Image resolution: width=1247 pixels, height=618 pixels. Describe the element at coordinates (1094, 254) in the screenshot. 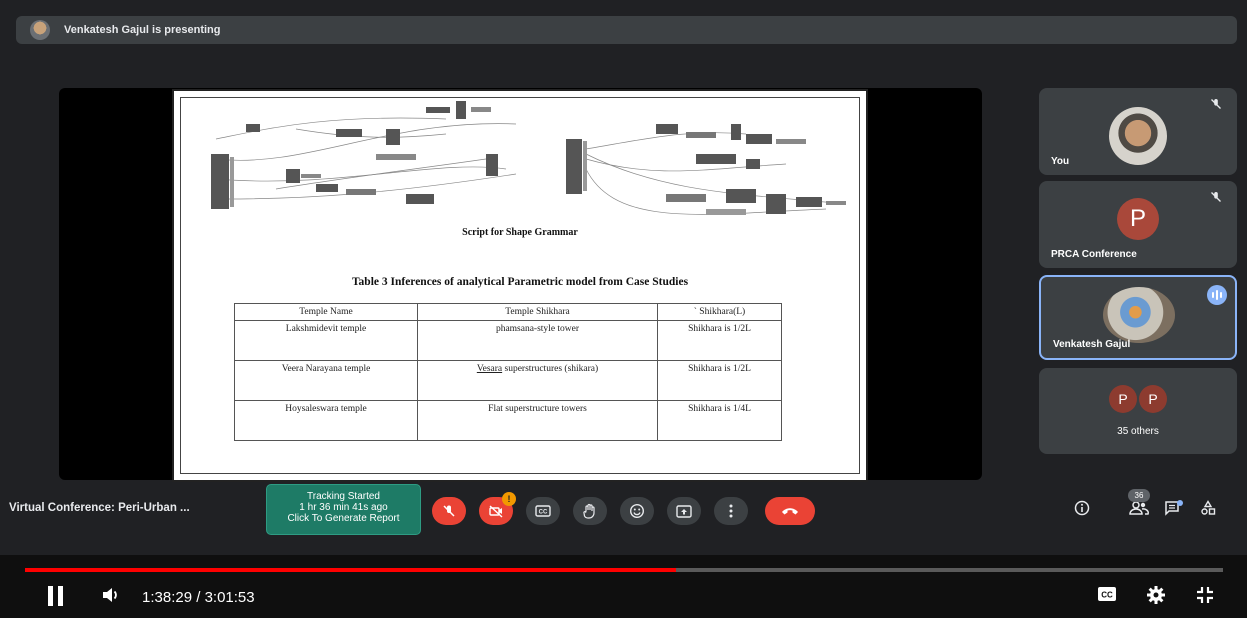

I see `participant-name: PRCA Conference` at that location.